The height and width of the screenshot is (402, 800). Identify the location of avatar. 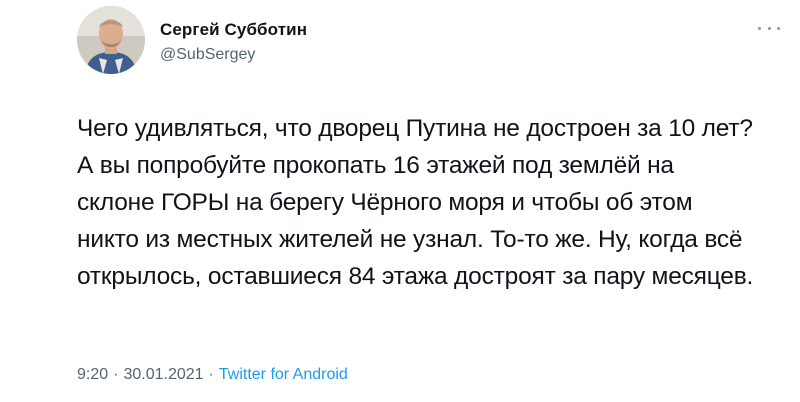
(111, 40).